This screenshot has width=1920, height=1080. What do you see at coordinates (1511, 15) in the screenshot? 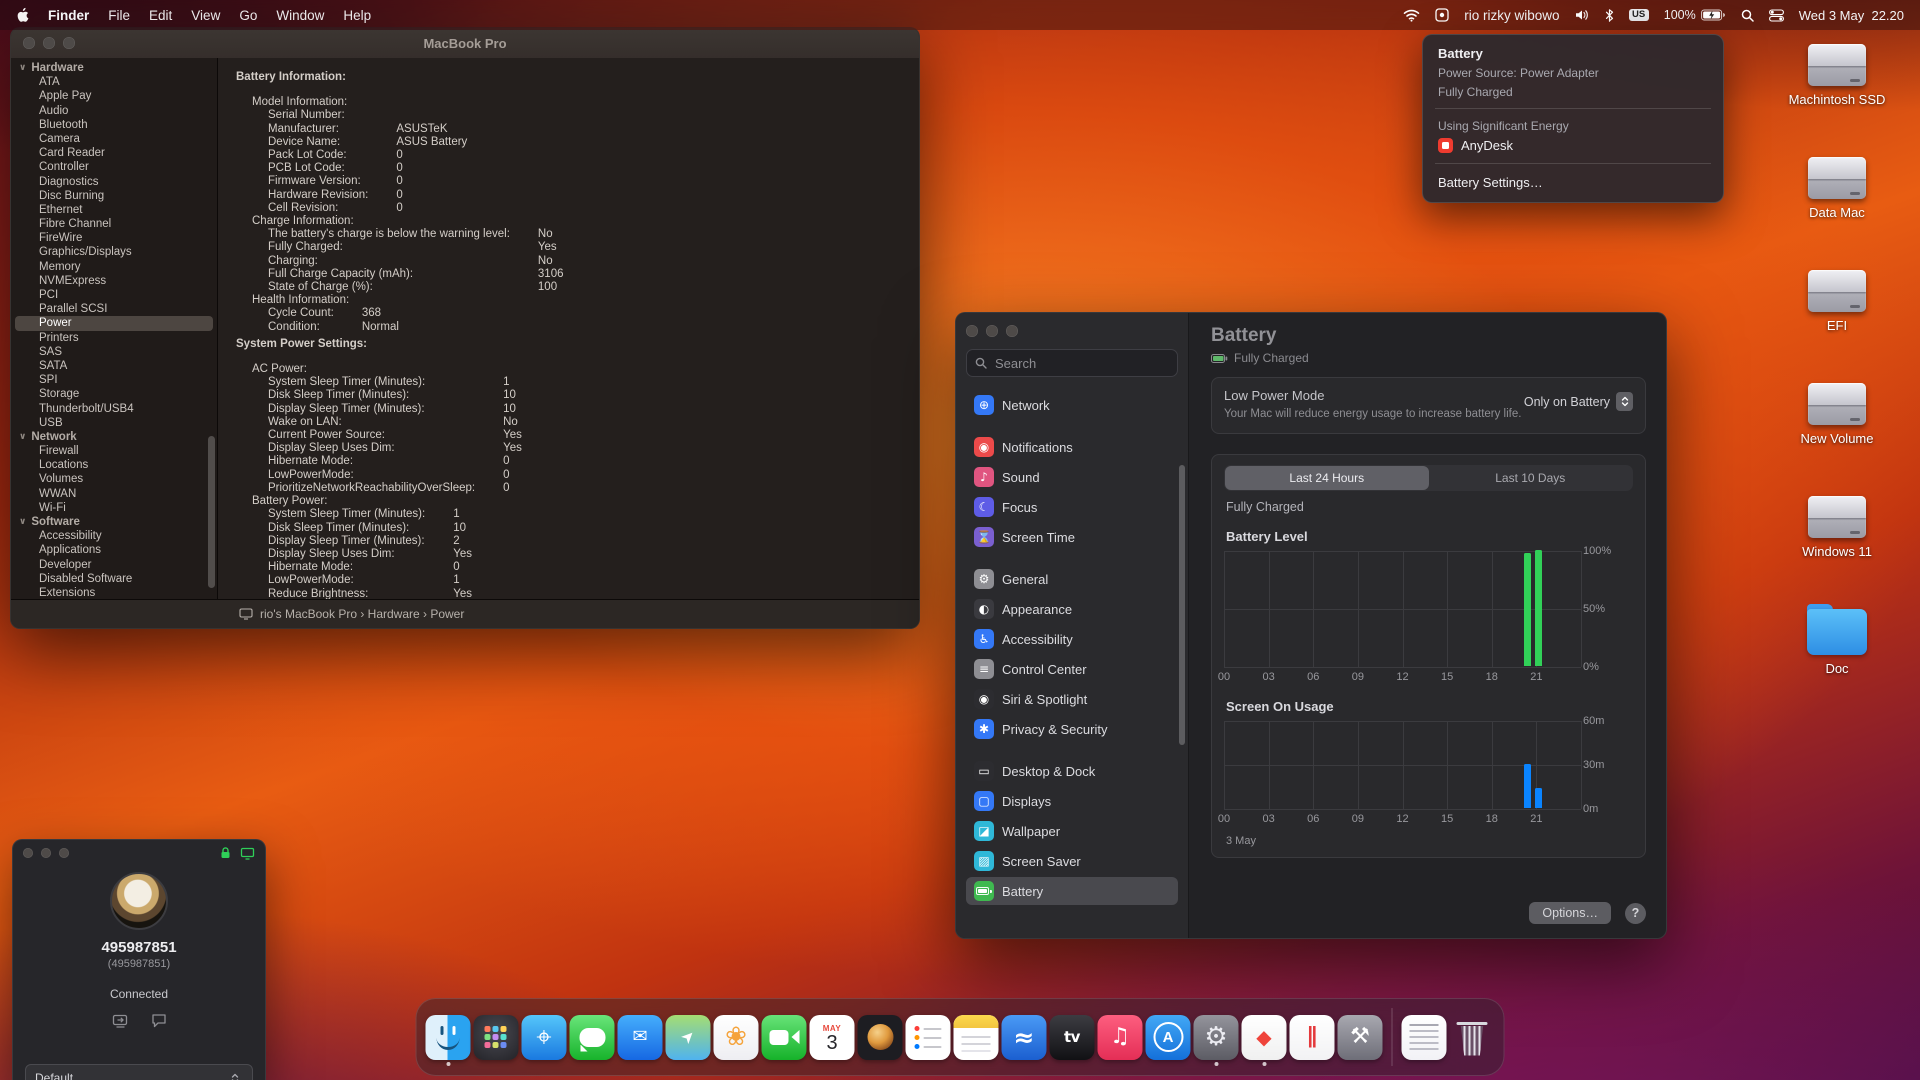
I see `fast-user-switching-menu: rio rizky wibowo` at bounding box center [1511, 15].